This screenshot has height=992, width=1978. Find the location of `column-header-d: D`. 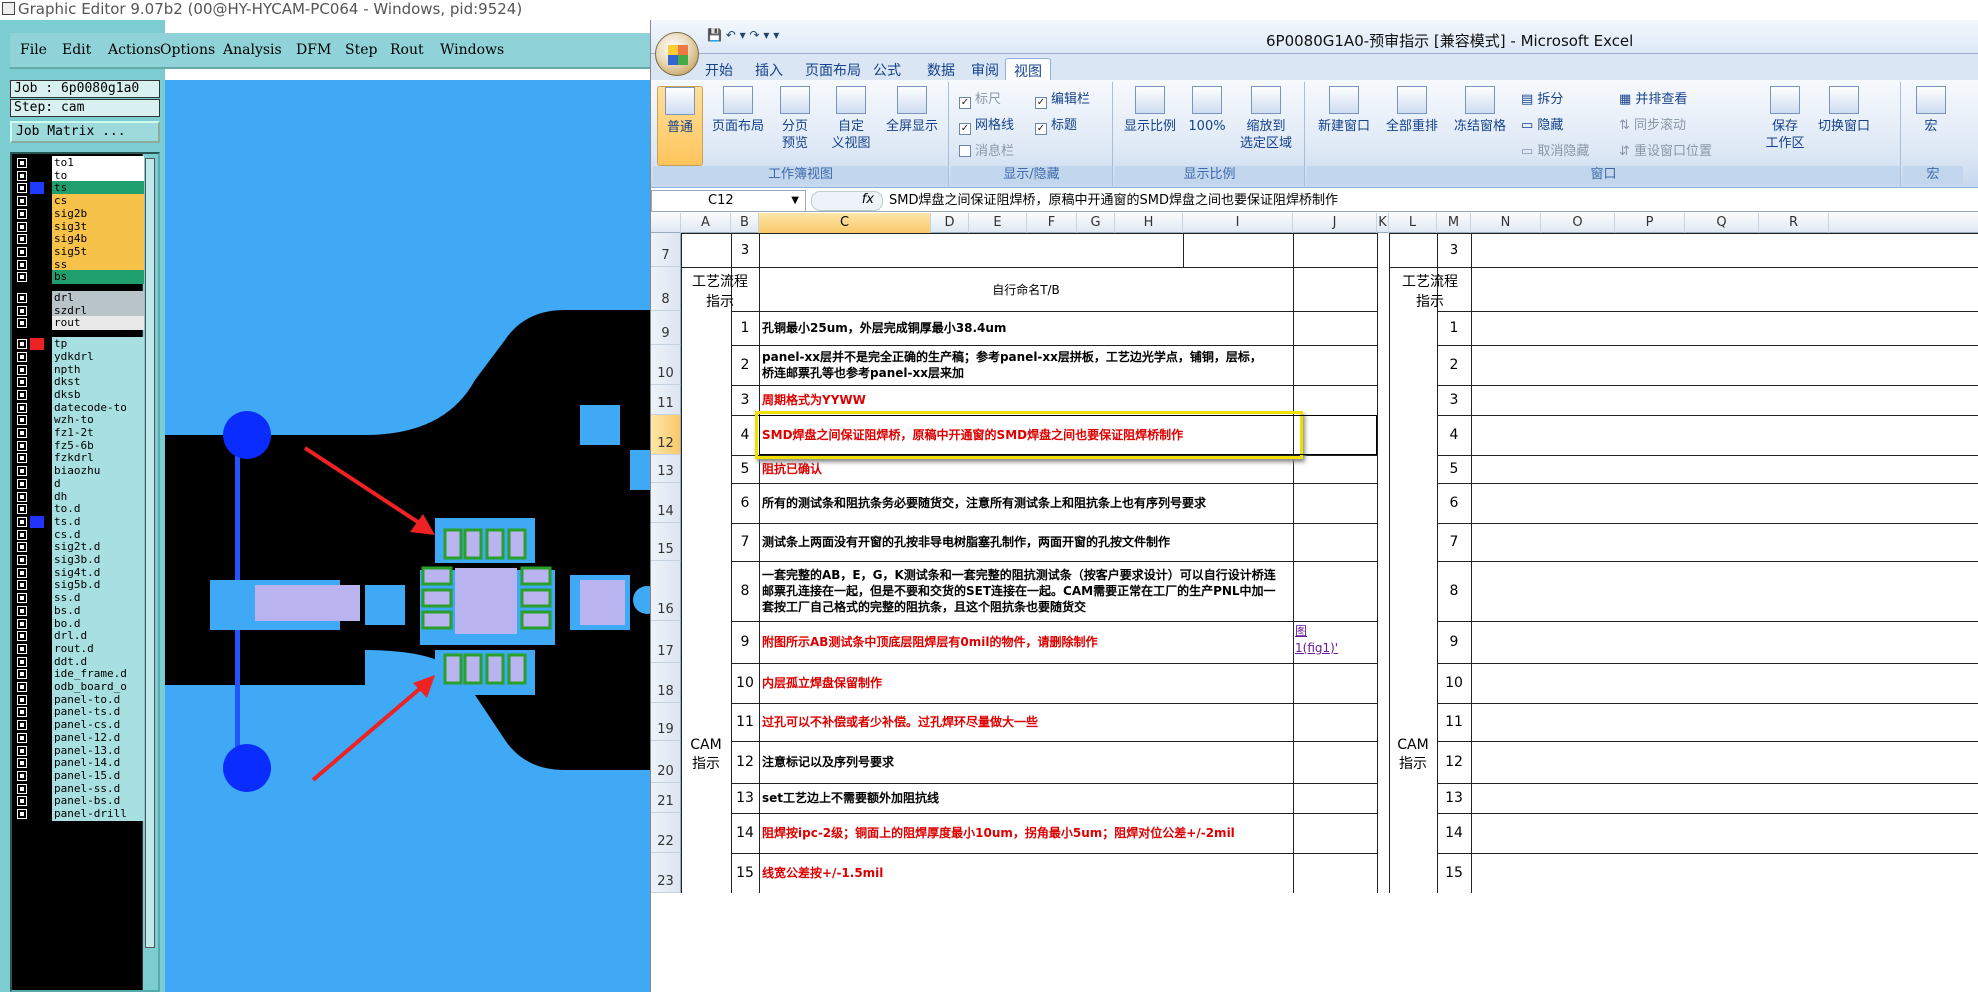

column-header-d: D is located at coordinates (950, 223).